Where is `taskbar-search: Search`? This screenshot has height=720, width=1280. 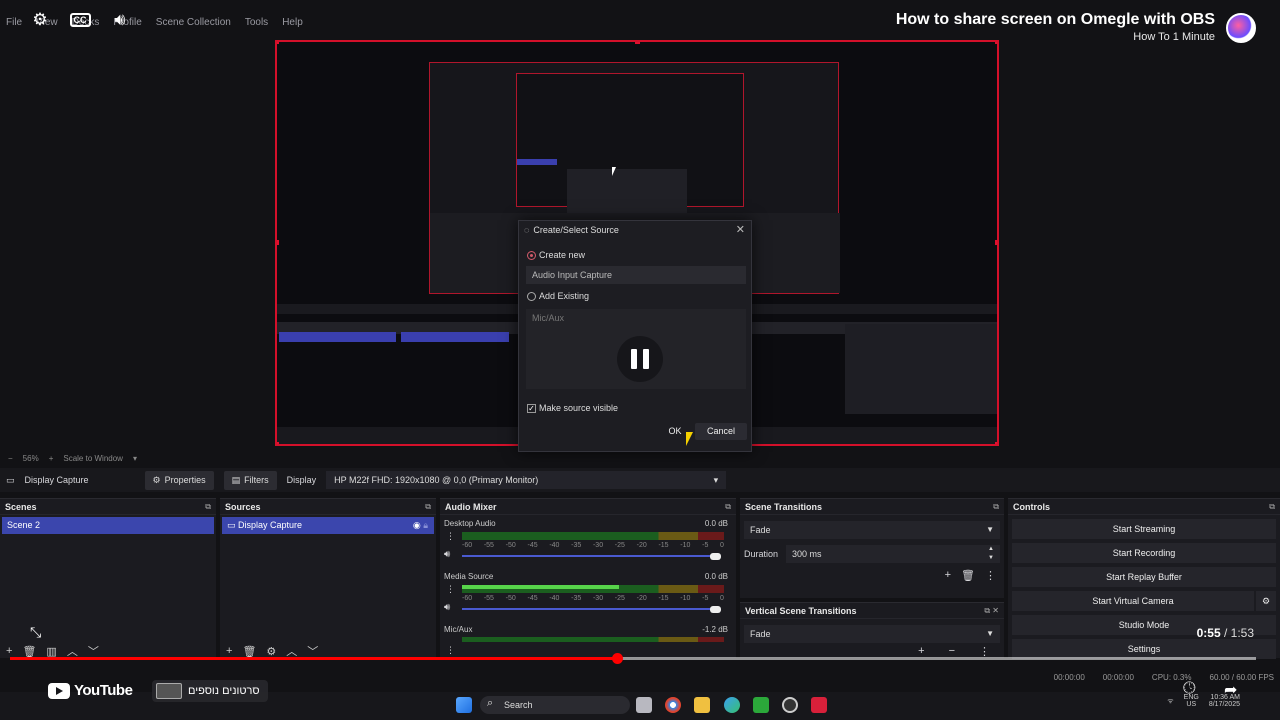
taskbar-search: Search is located at coordinates (555, 705).